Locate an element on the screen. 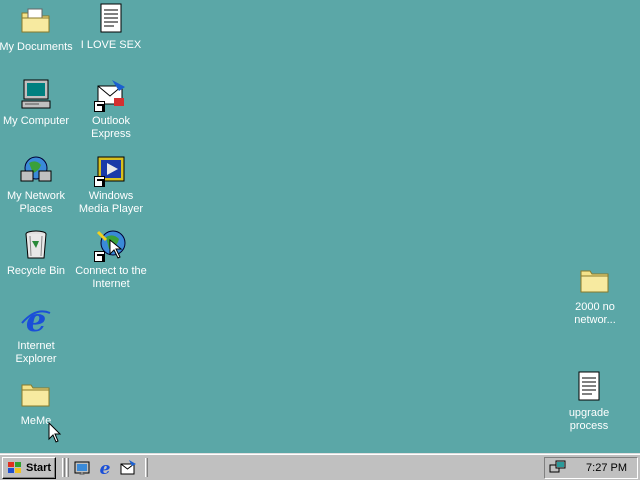 The image size is (640, 480). media-player-icon is located at coordinates (111, 170).